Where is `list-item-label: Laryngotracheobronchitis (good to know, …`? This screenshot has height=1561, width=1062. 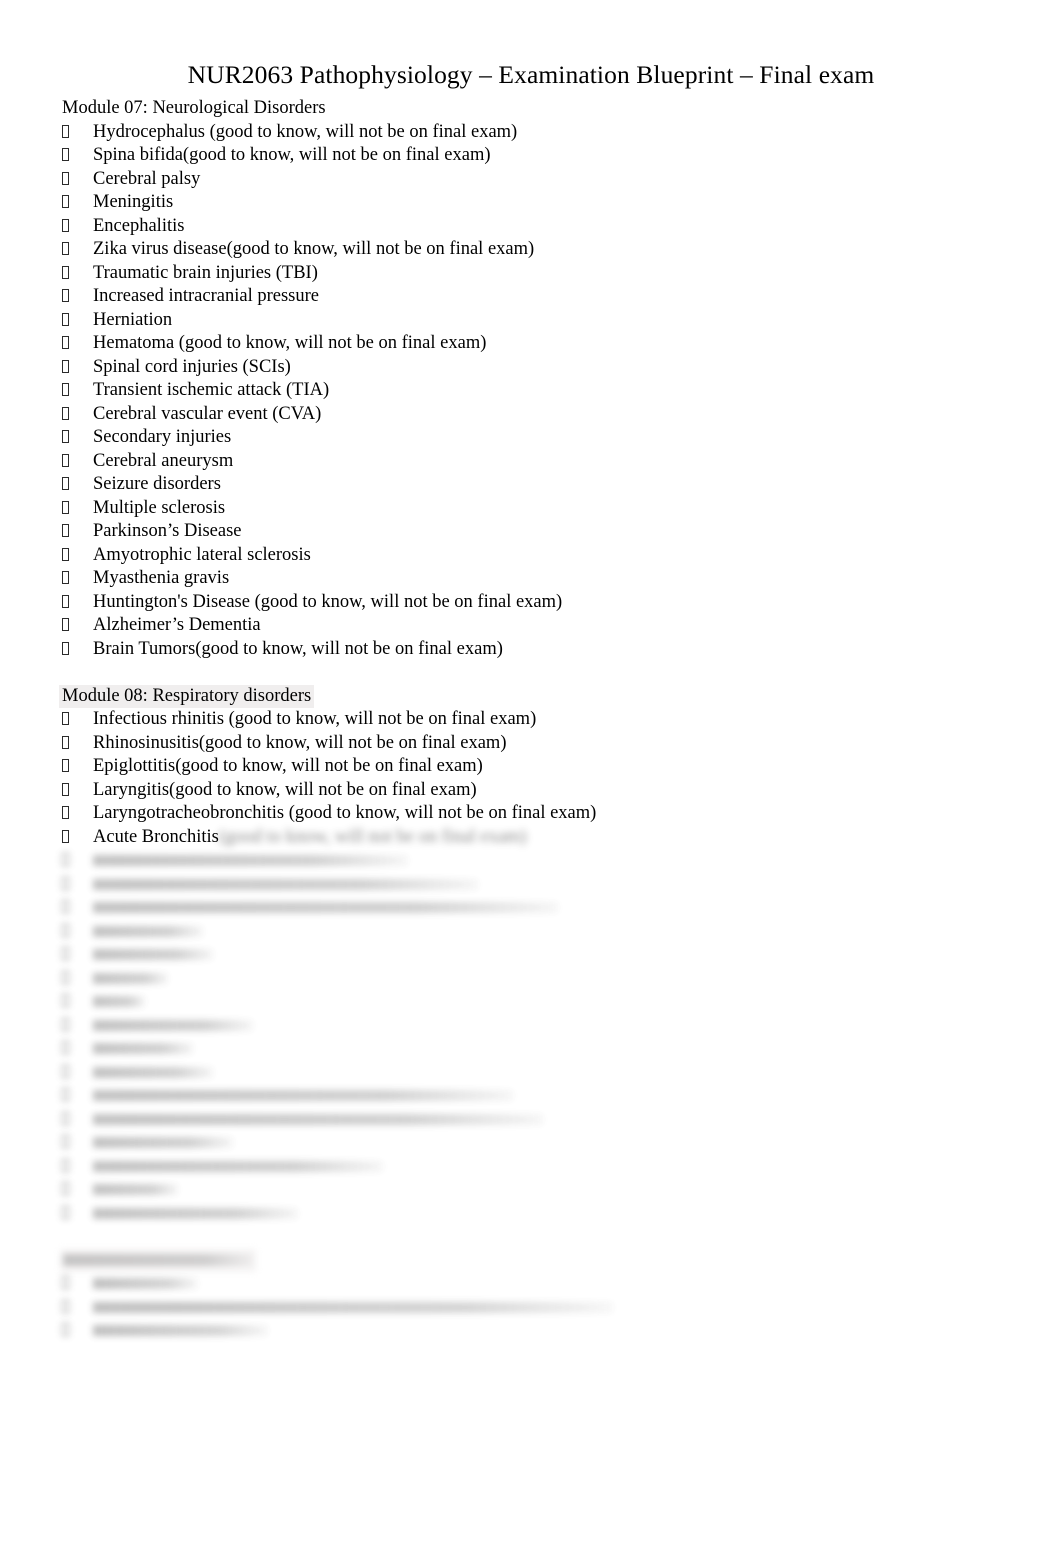 list-item-label: Laryngotracheobronchitis (good to know, … is located at coordinates (345, 813).